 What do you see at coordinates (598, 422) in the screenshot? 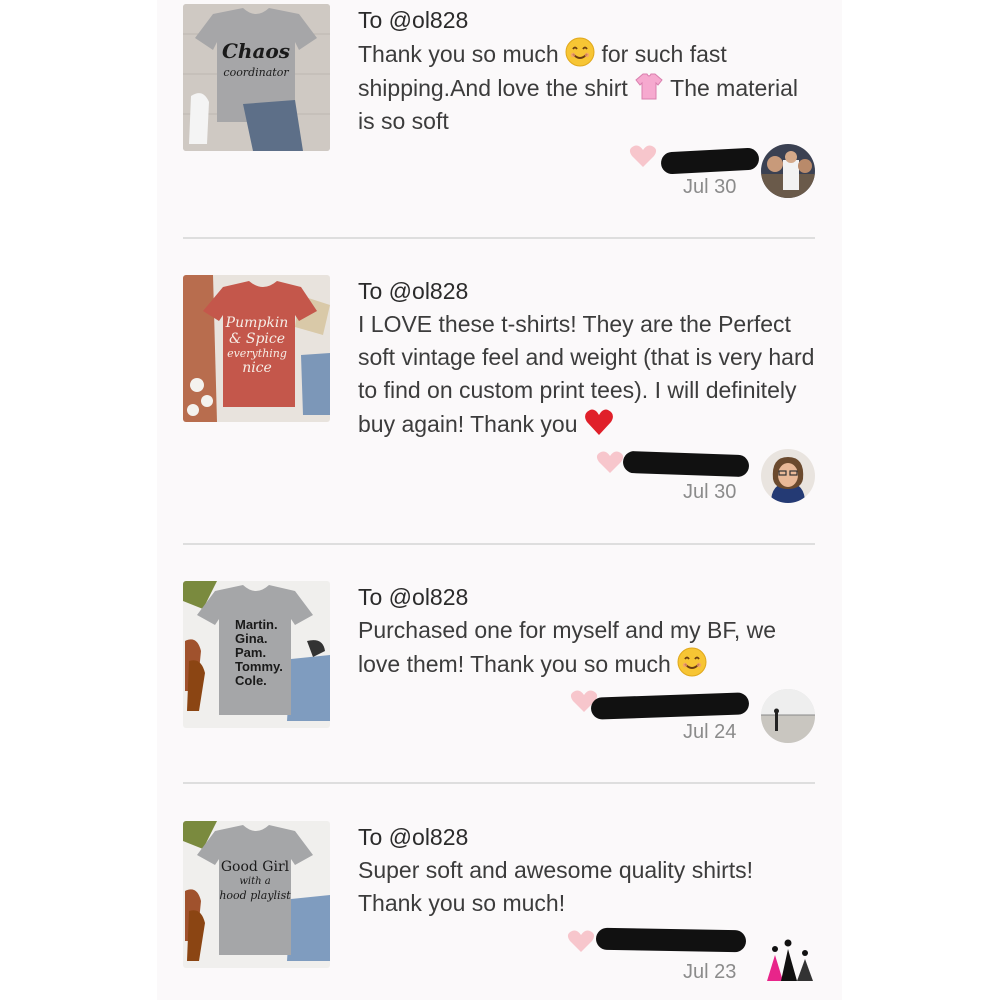
I see `red-heart-icon` at bounding box center [598, 422].